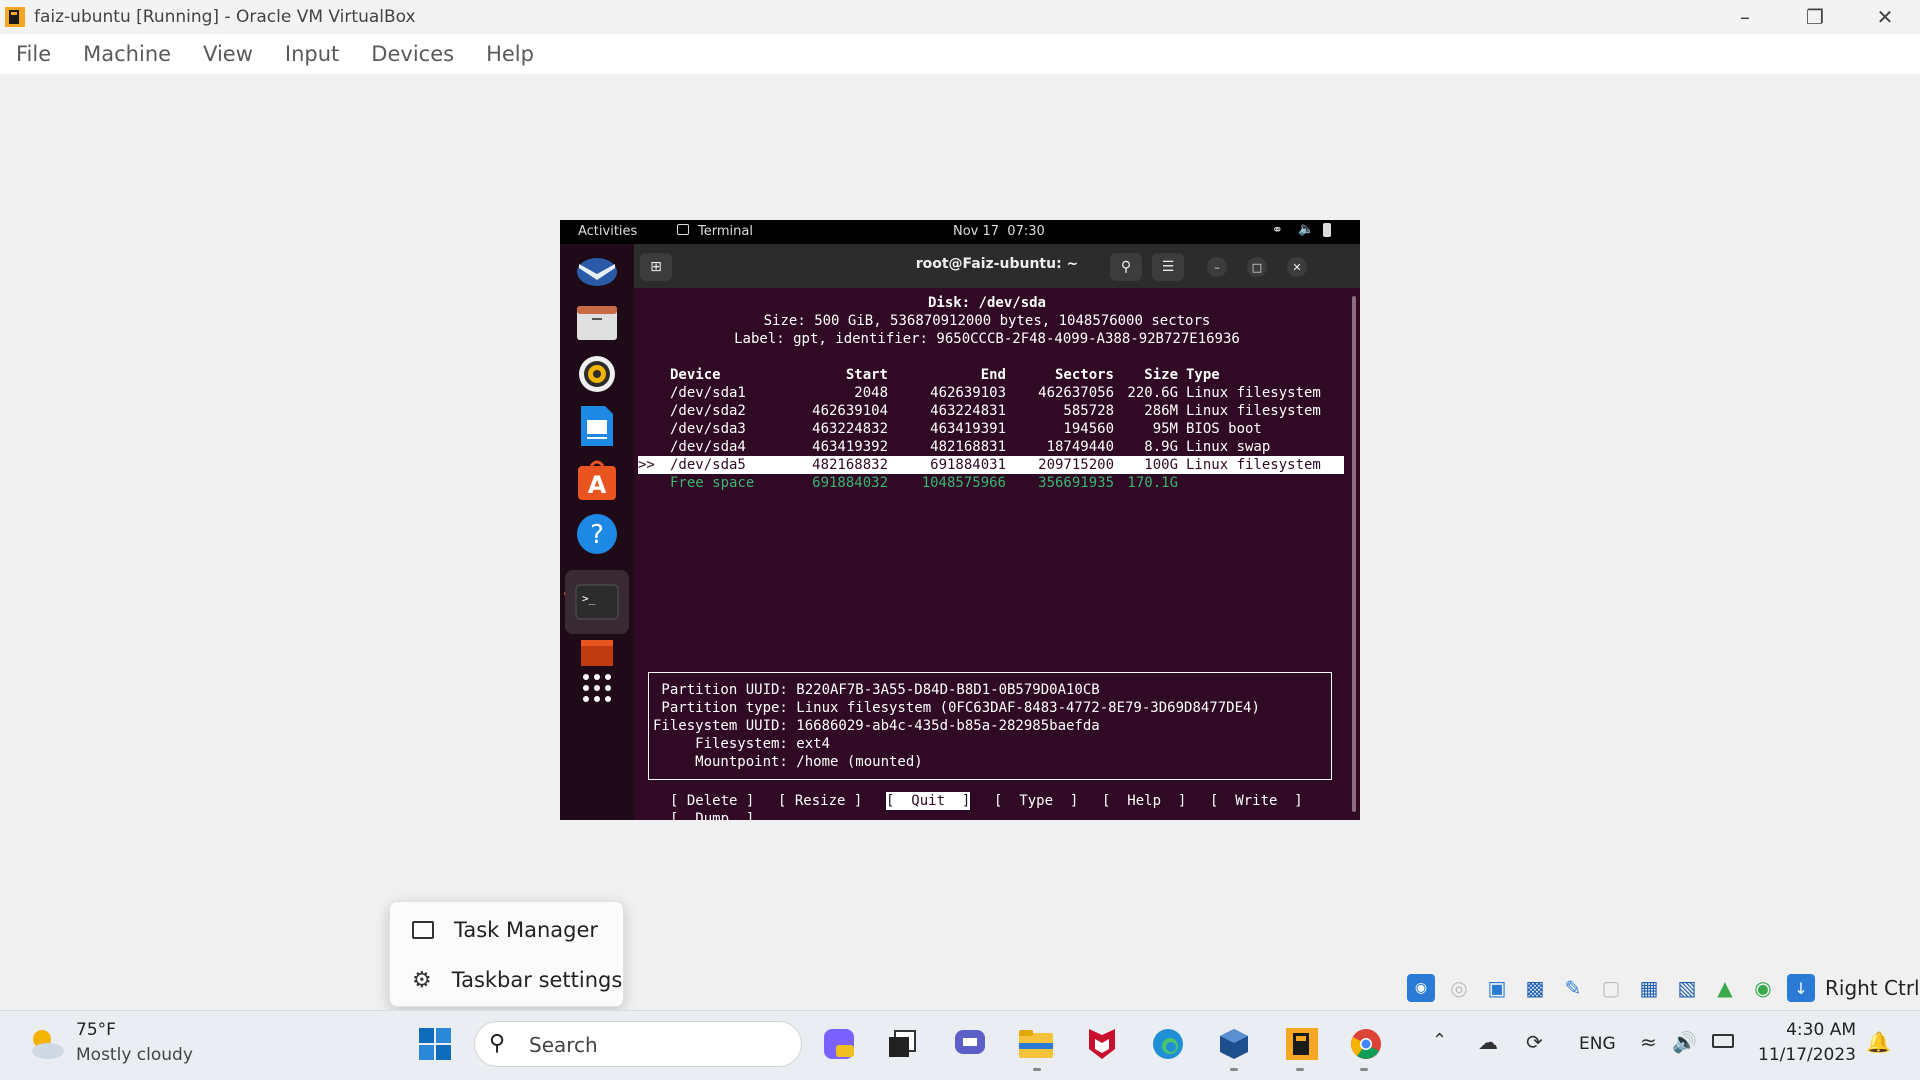 The image size is (1920, 1080). Describe the element at coordinates (597, 374) in the screenshot. I see `rhythmbox-icon` at that location.